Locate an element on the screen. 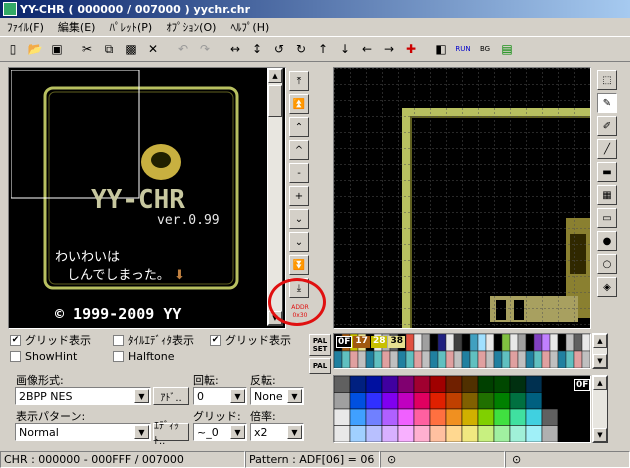 The width and height of the screenshot is (630, 468). pattern-rect-tool-icon: ▦ is located at coordinates (607, 195).